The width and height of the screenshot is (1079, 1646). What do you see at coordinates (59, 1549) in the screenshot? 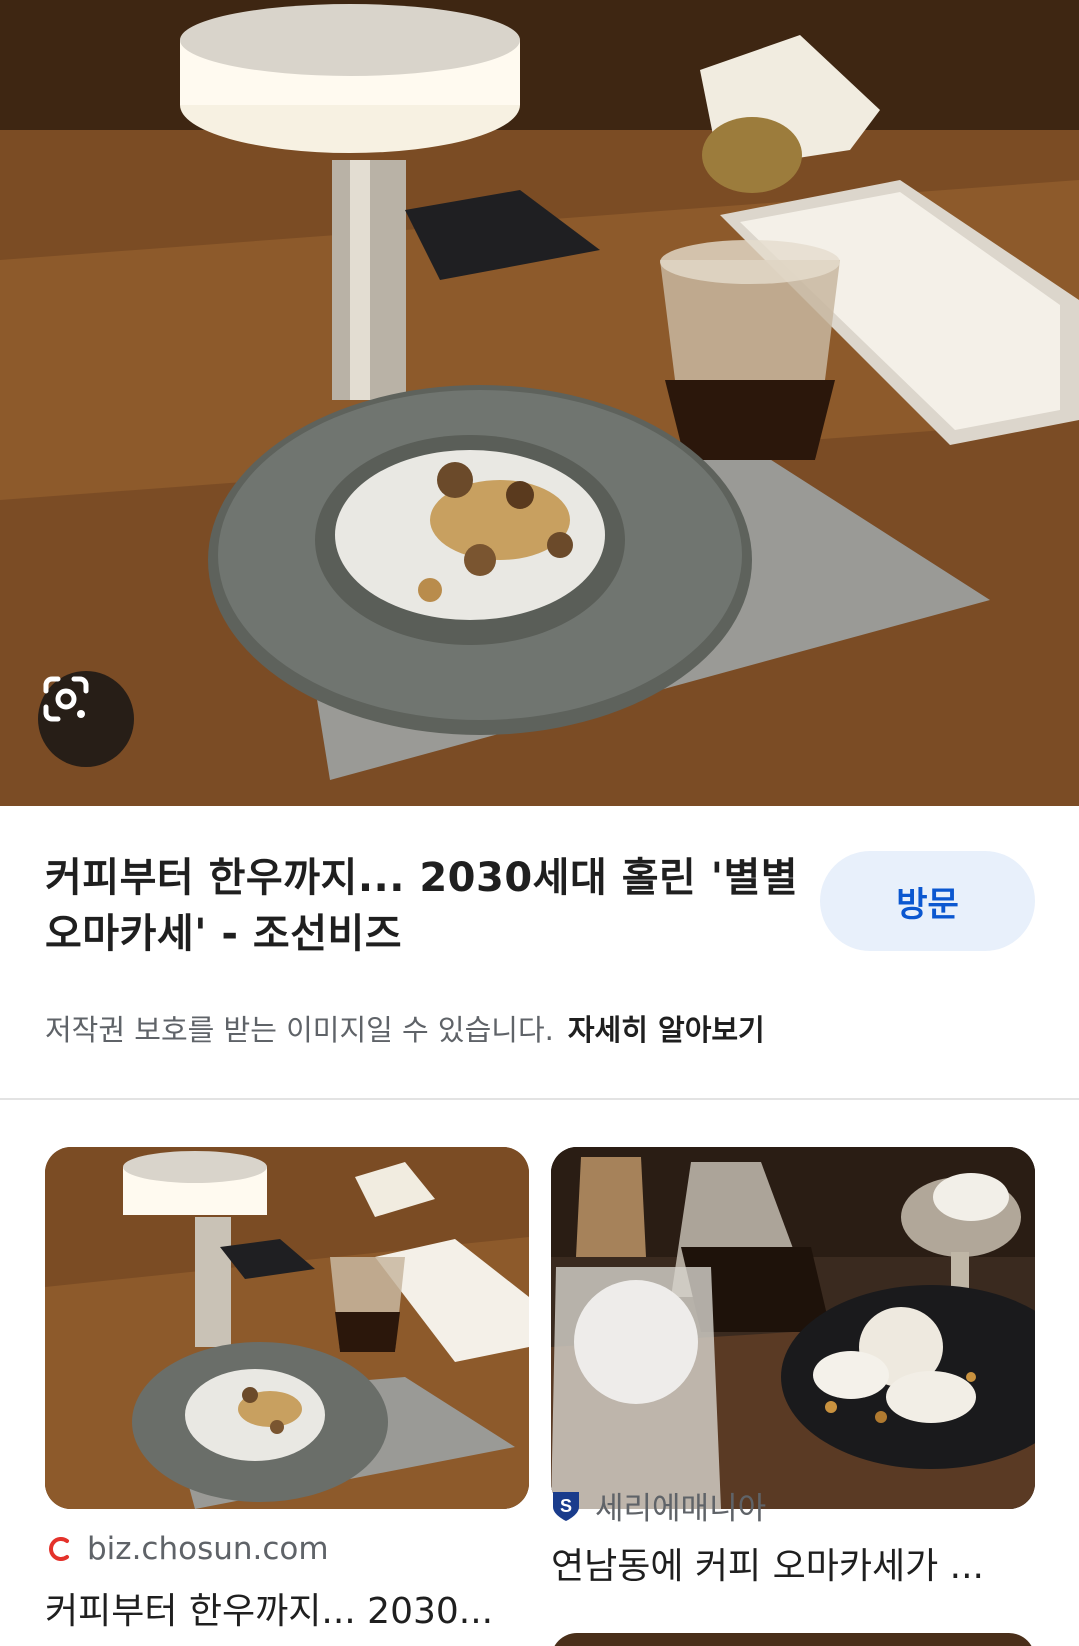
I see `chosun-logo-icon` at bounding box center [59, 1549].